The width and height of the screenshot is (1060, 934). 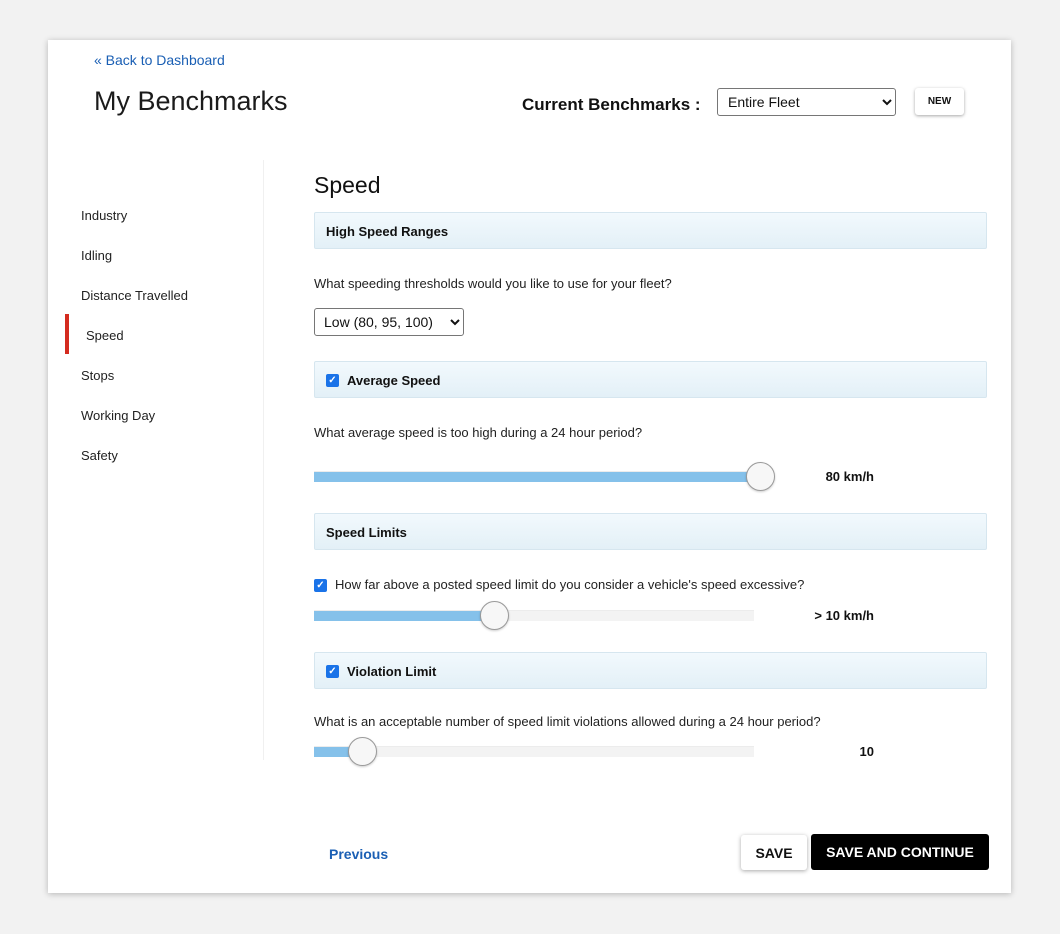 What do you see at coordinates (866, 751) in the screenshot?
I see `violation-limit-value: 10` at bounding box center [866, 751].